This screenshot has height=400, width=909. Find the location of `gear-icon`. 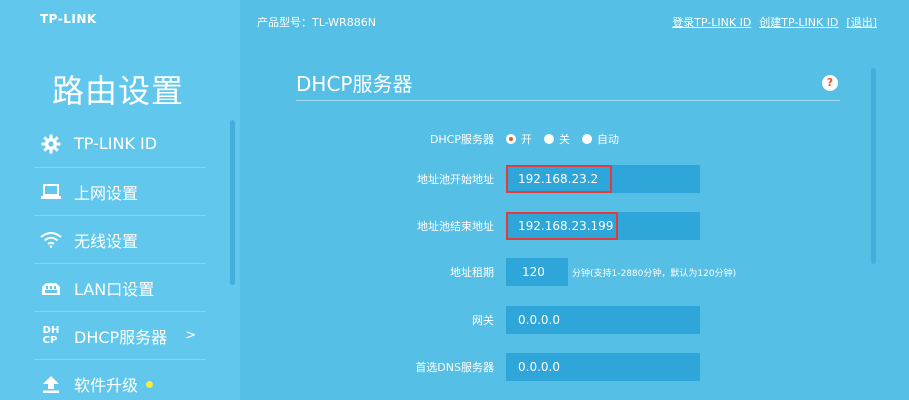

gear-icon is located at coordinates (51, 144).